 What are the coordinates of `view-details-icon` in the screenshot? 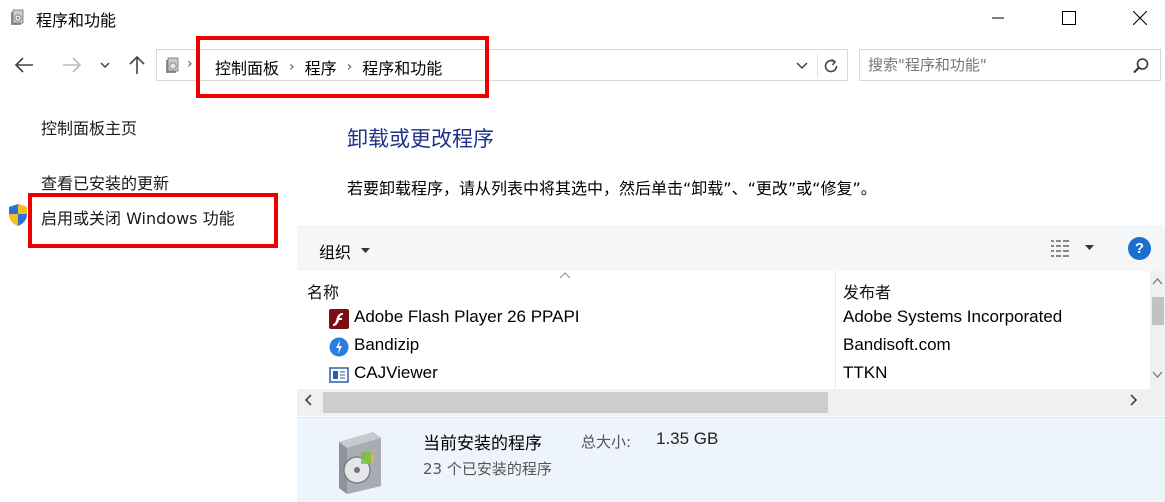 It's located at (1062, 248).